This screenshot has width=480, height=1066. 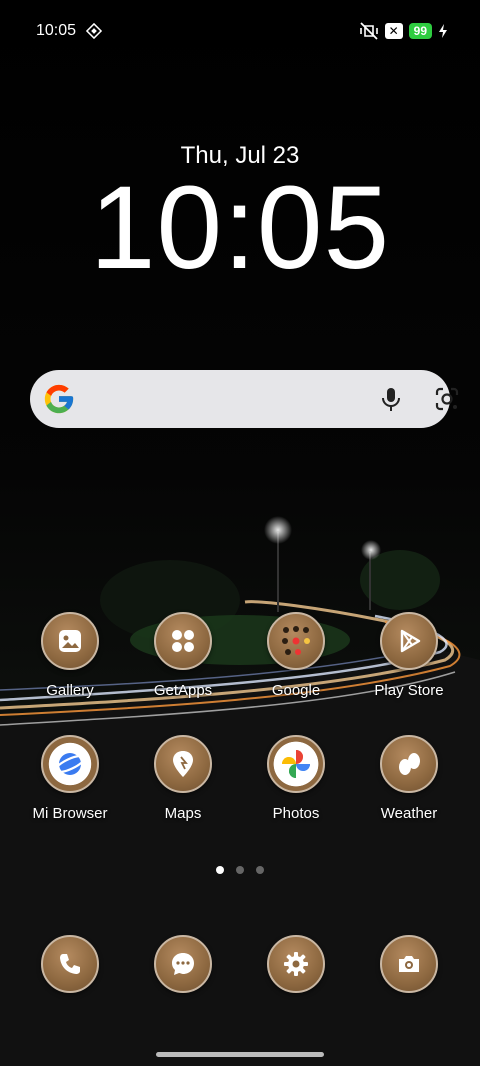 I want to click on app-weather: Weather, so click(x=409, y=778).